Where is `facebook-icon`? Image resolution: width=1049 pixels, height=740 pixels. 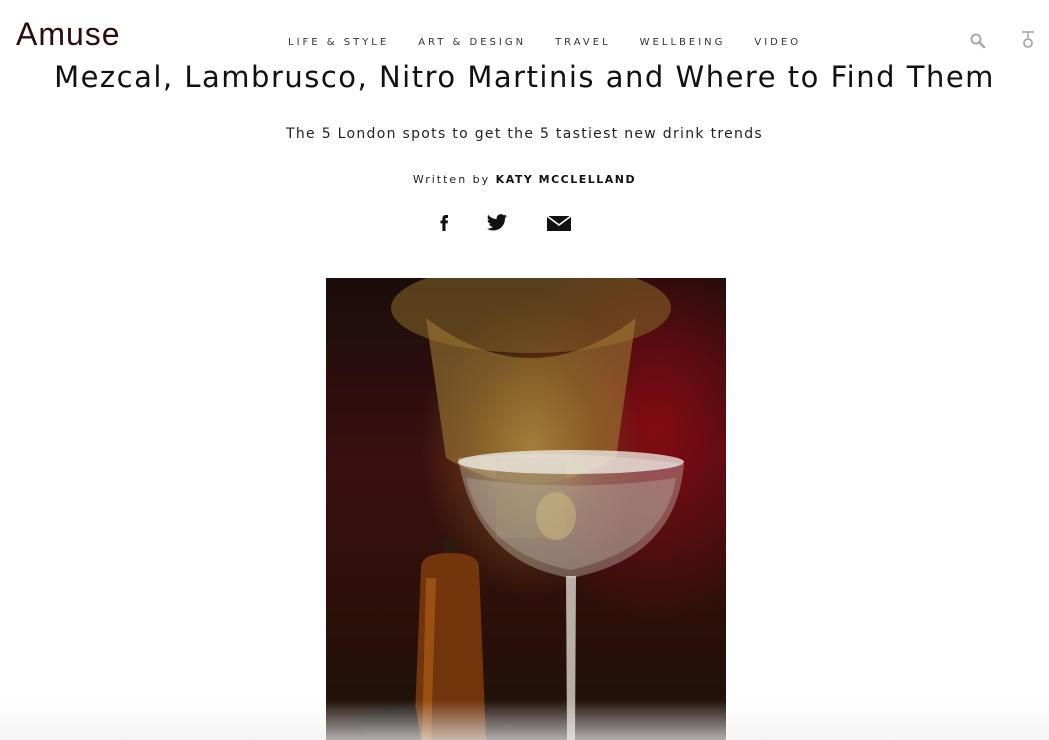 facebook-icon is located at coordinates (444, 223).